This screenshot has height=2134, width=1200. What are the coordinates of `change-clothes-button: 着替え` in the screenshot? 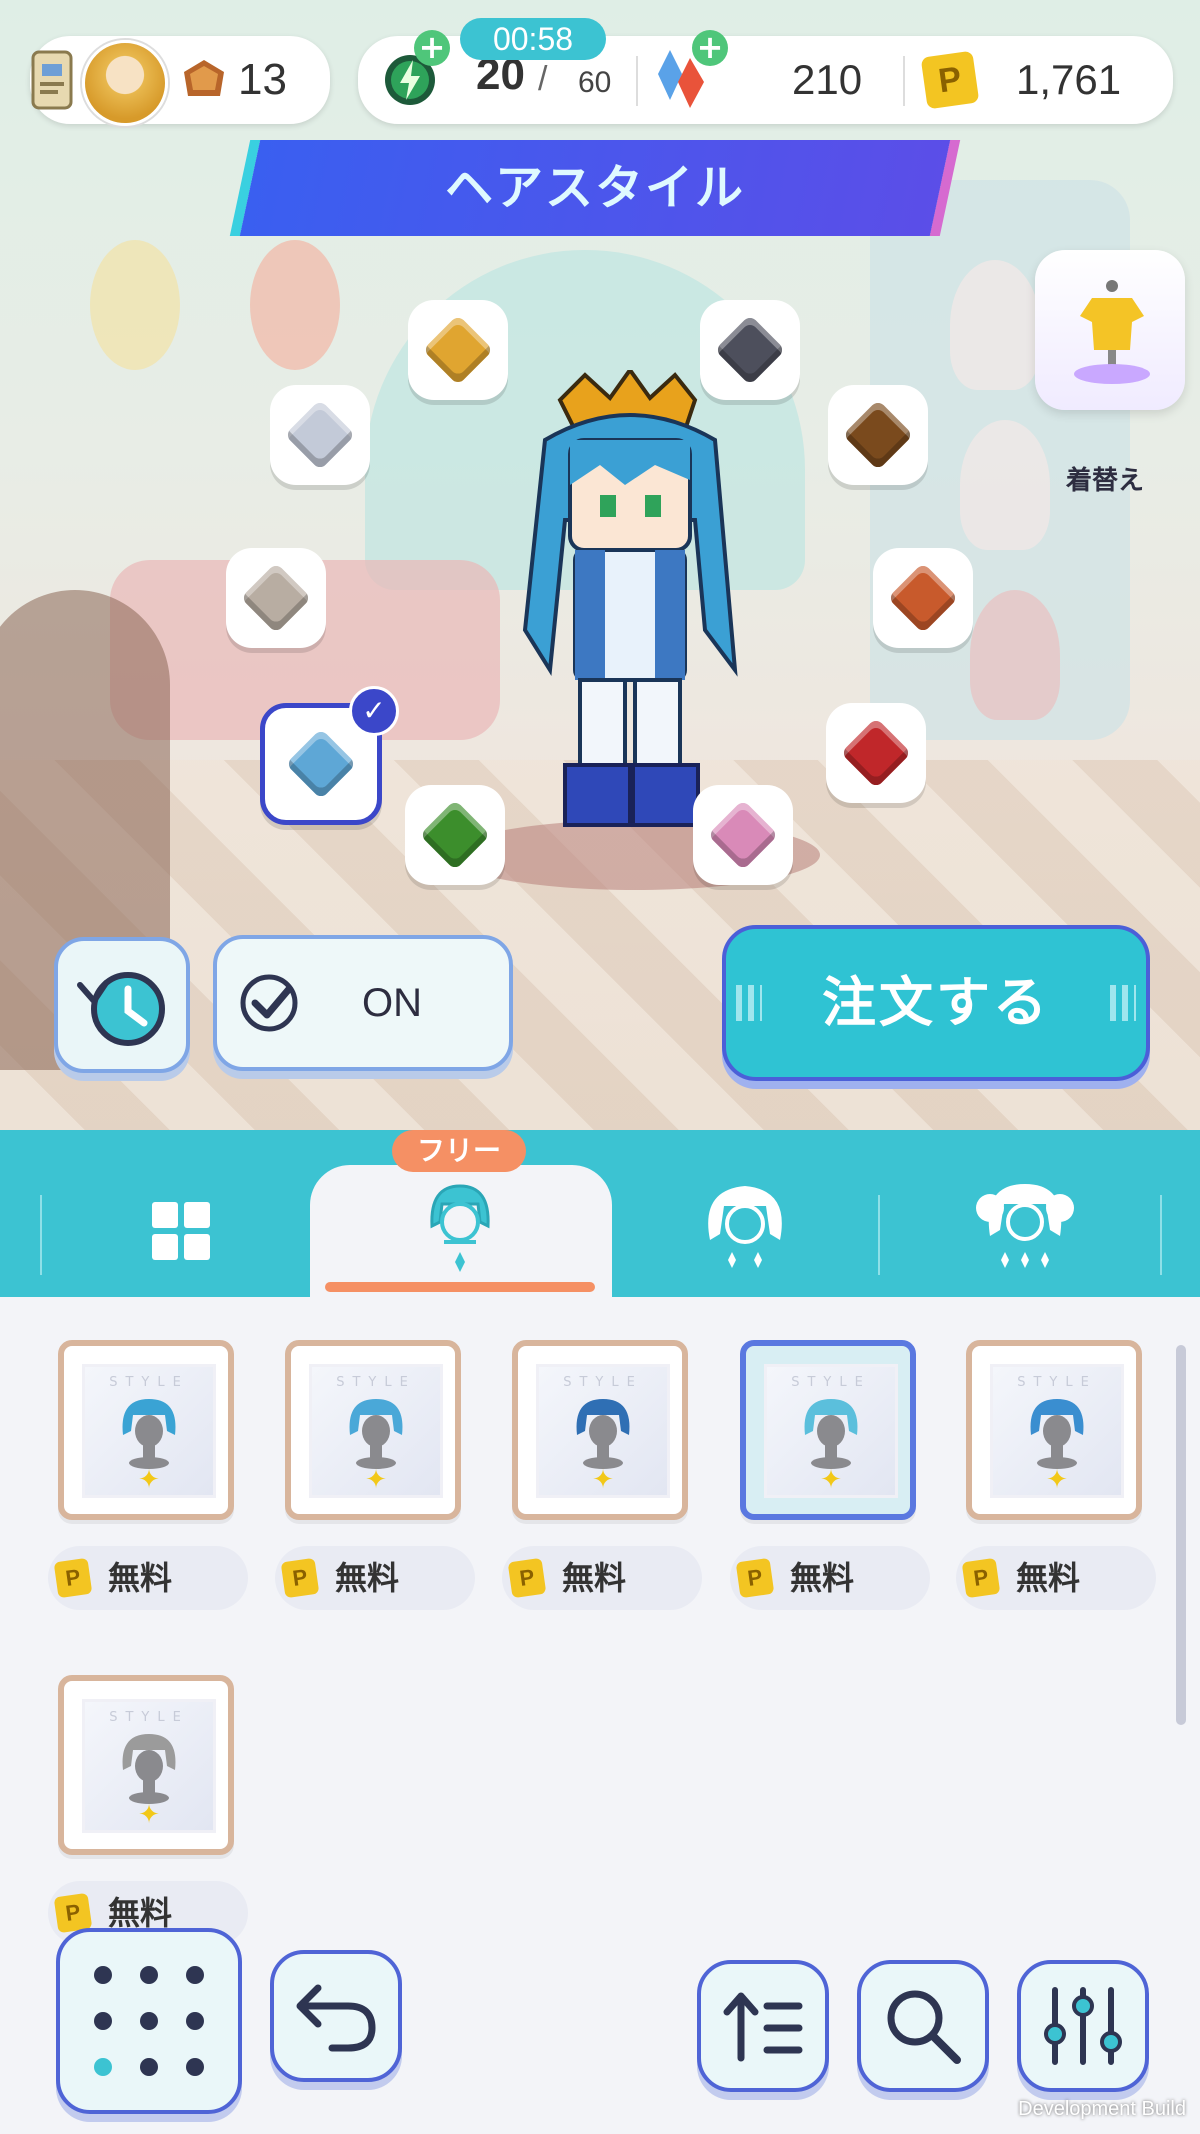 It's located at (1105, 373).